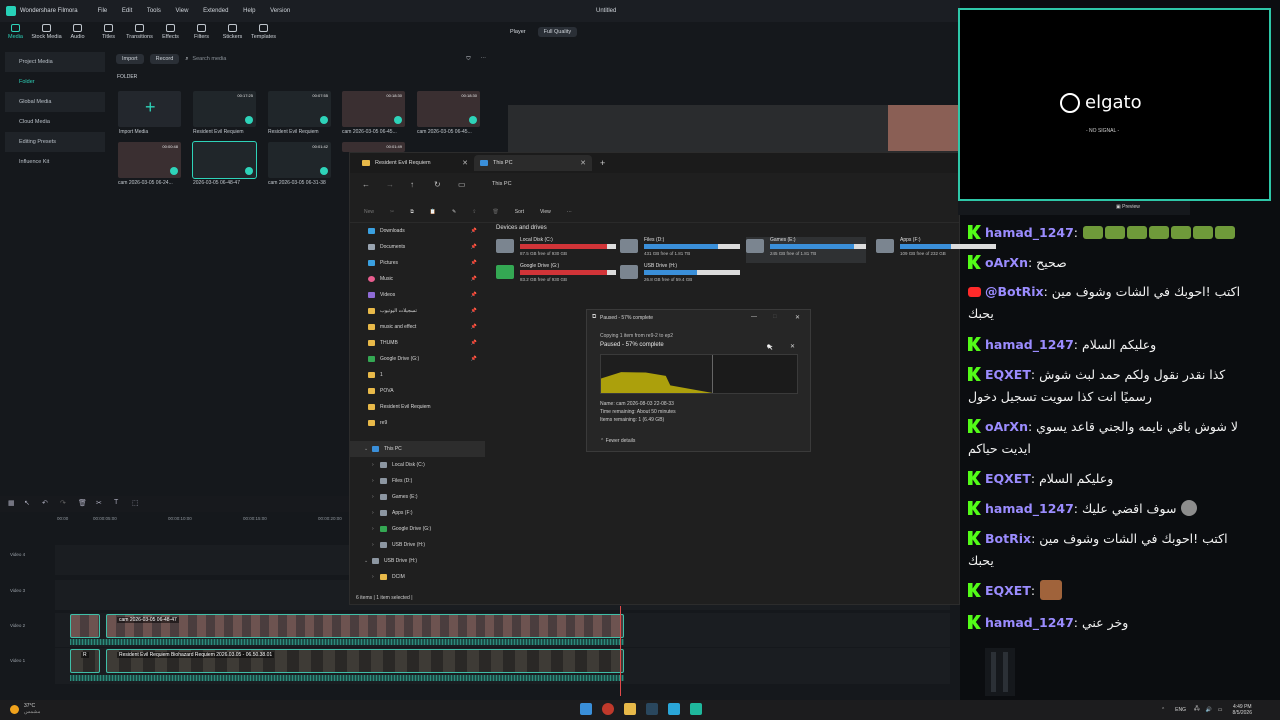 This screenshot has width=1280, height=720. What do you see at coordinates (55, 162) in the screenshot?
I see `sidebar-item-influence-kit: Influence Kit` at bounding box center [55, 162].